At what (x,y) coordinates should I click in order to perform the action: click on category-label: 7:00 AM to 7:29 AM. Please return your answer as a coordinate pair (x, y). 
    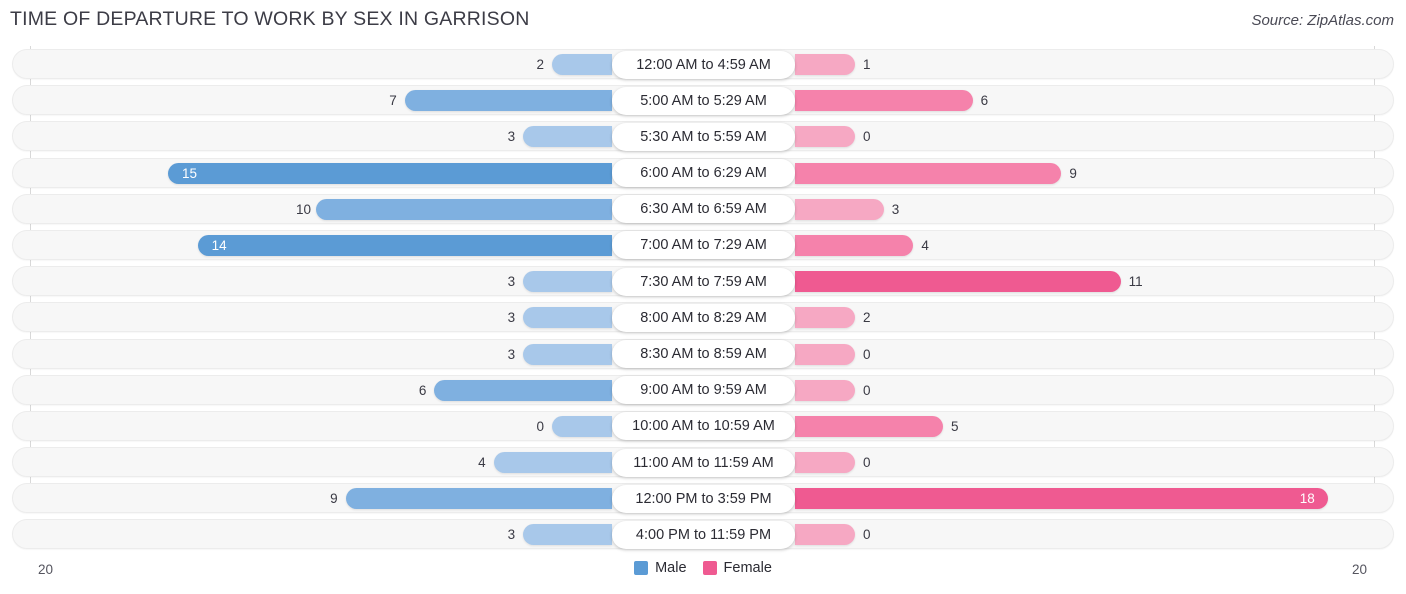
    Looking at the image, I should click on (703, 245).